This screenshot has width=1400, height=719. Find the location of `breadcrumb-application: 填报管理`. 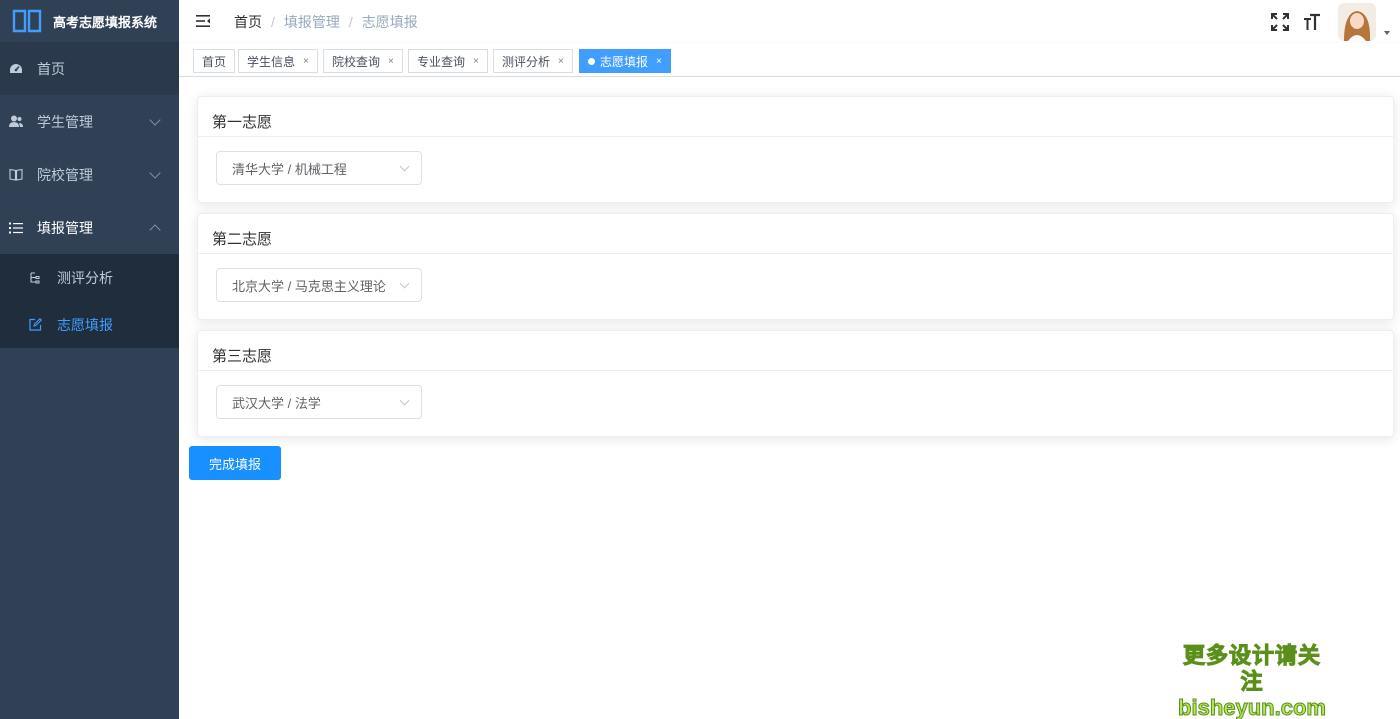

breadcrumb-application: 填报管理 is located at coordinates (311, 22).